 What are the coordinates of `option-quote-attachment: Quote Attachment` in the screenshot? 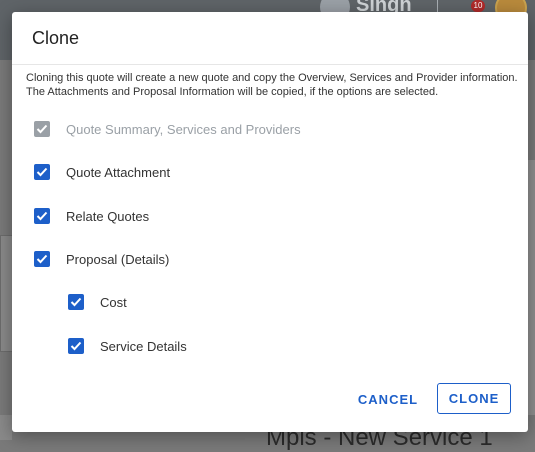 It's located at (102, 172).